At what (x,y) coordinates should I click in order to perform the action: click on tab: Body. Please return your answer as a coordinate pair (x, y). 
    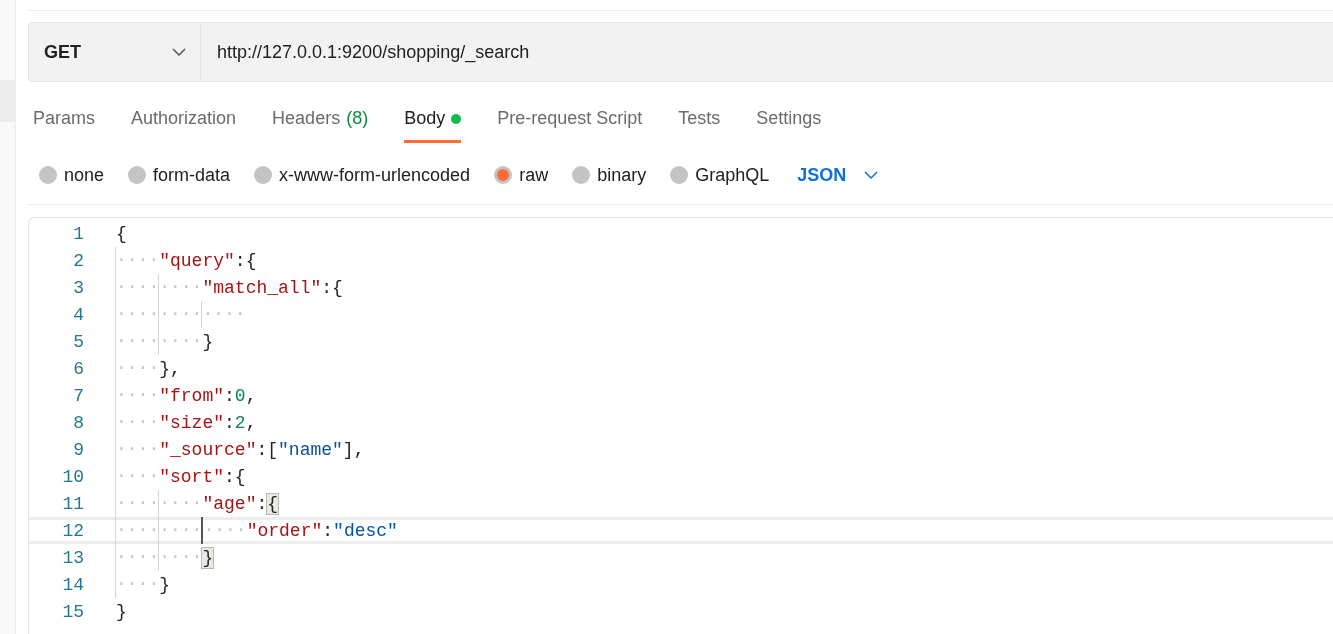
    Looking at the image, I should click on (433, 123).